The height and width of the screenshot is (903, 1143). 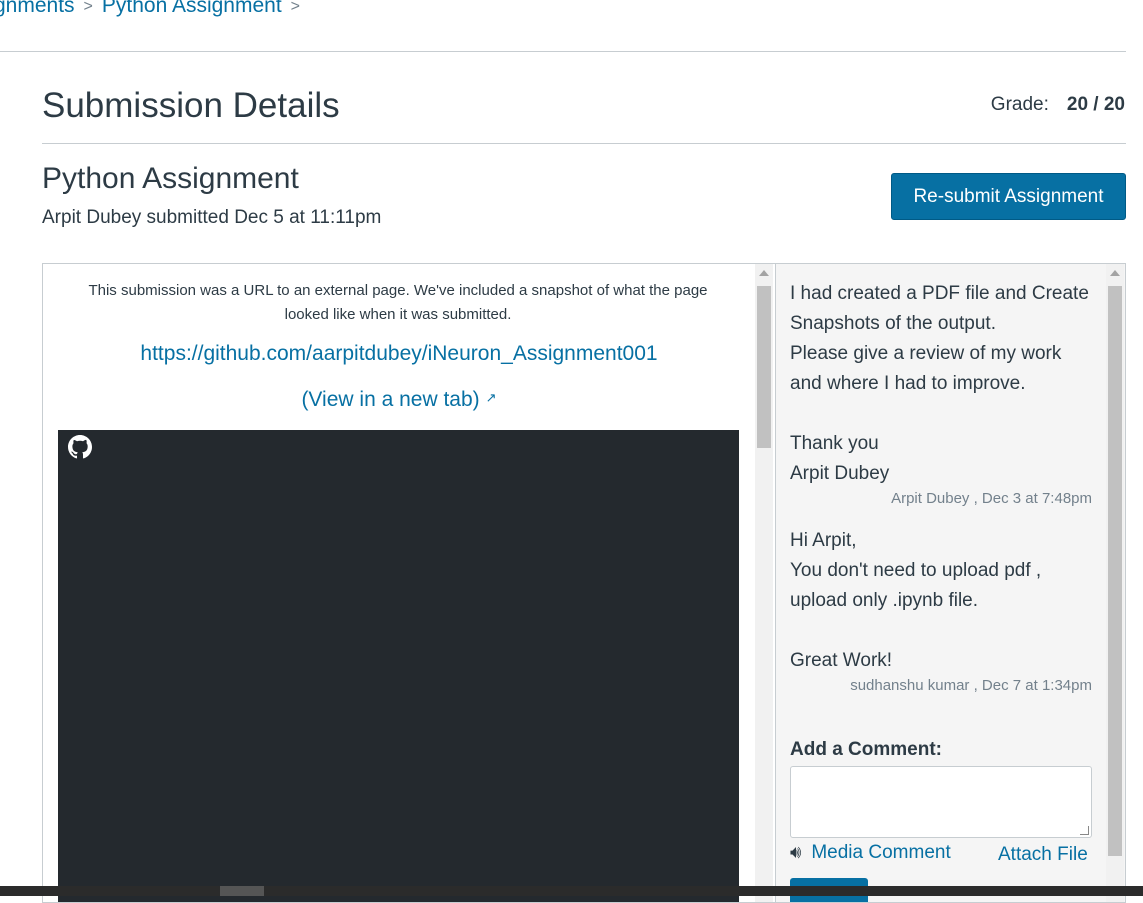 I want to click on assignment-title: Python Assignment, so click(x=170, y=178).